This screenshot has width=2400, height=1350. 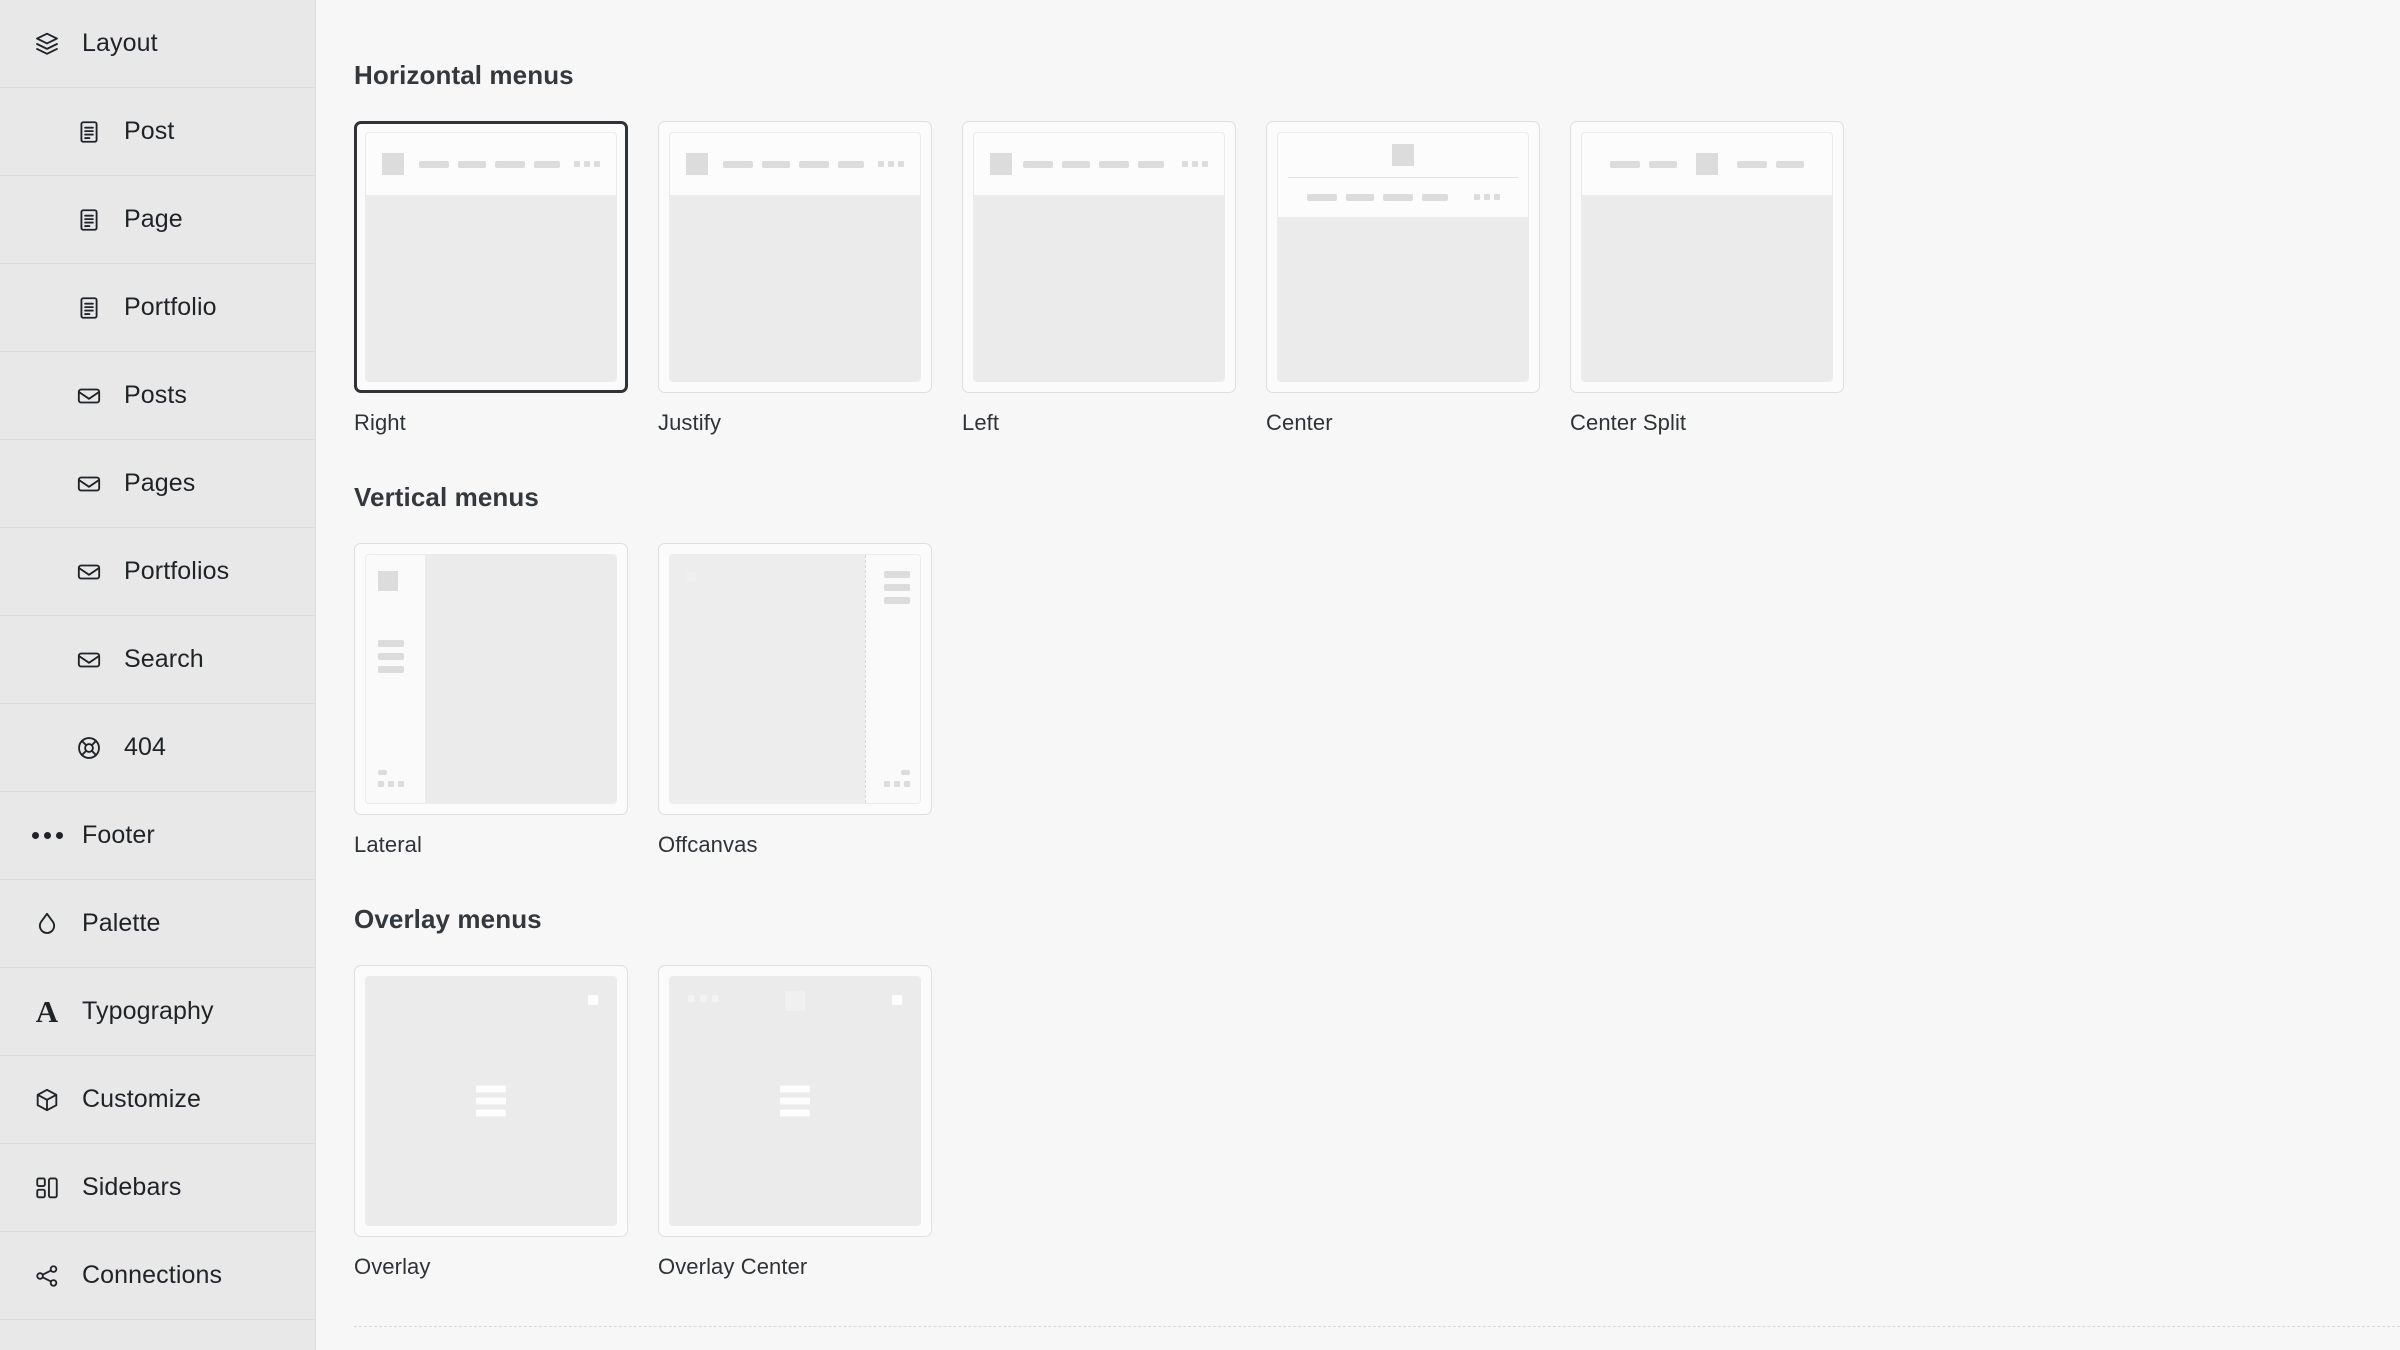 What do you see at coordinates (690, 422) in the screenshot?
I see `layout-option-label: Justify` at bounding box center [690, 422].